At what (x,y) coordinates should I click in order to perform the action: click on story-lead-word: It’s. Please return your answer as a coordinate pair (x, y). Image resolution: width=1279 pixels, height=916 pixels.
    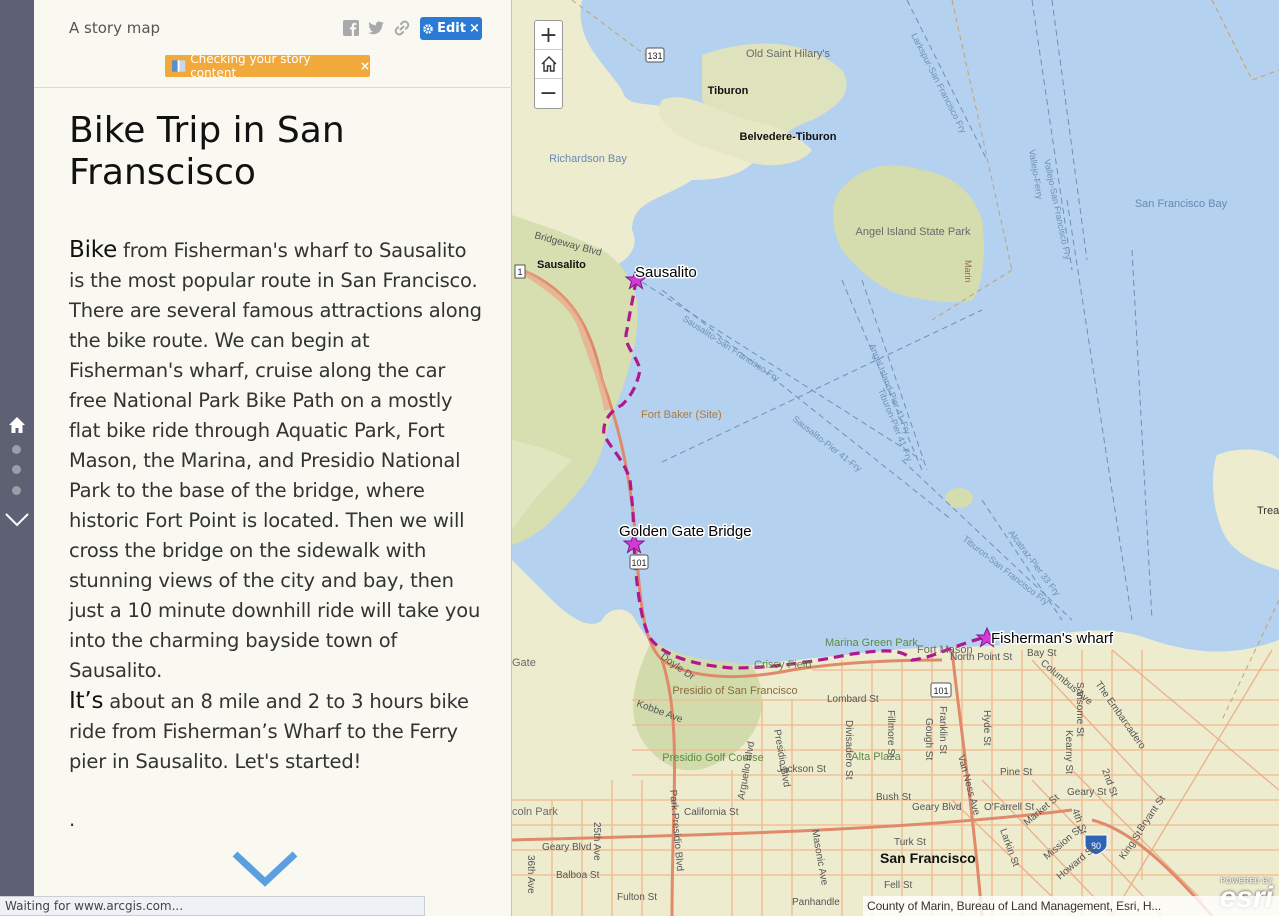
    Looking at the image, I should click on (86, 701).